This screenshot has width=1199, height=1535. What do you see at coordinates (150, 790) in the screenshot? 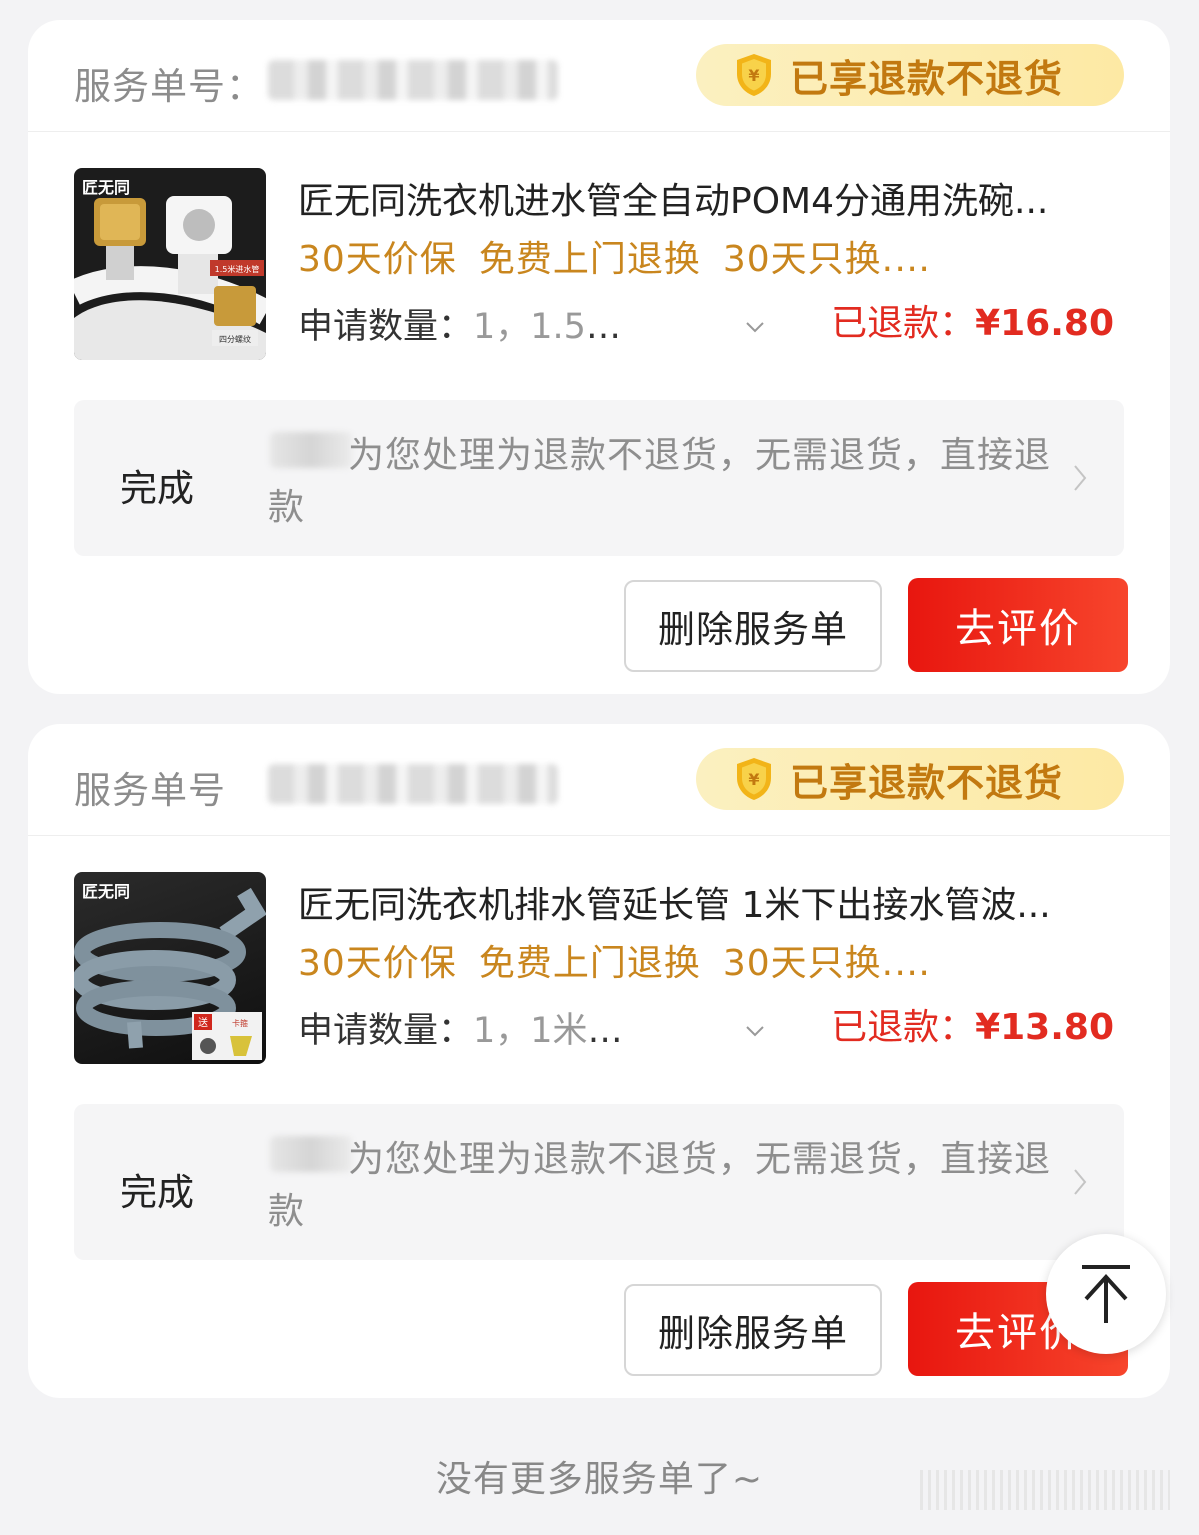
I see `service-number-label: 服务单号` at bounding box center [150, 790].